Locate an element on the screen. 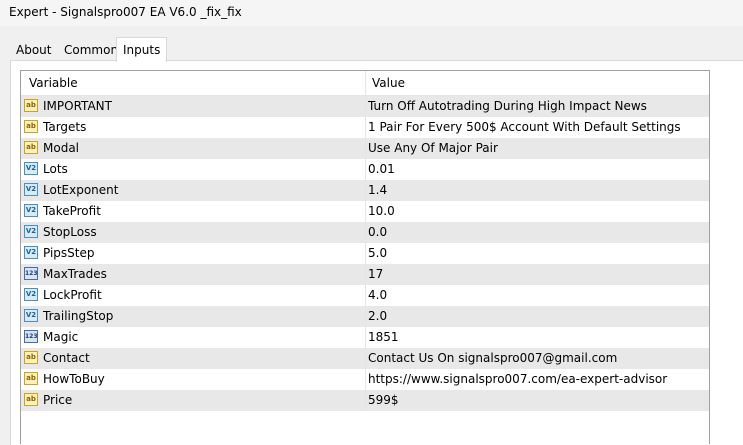 This screenshot has width=743, height=445. table-row: V2 TakeProfit 10.0 is located at coordinates (365, 211).